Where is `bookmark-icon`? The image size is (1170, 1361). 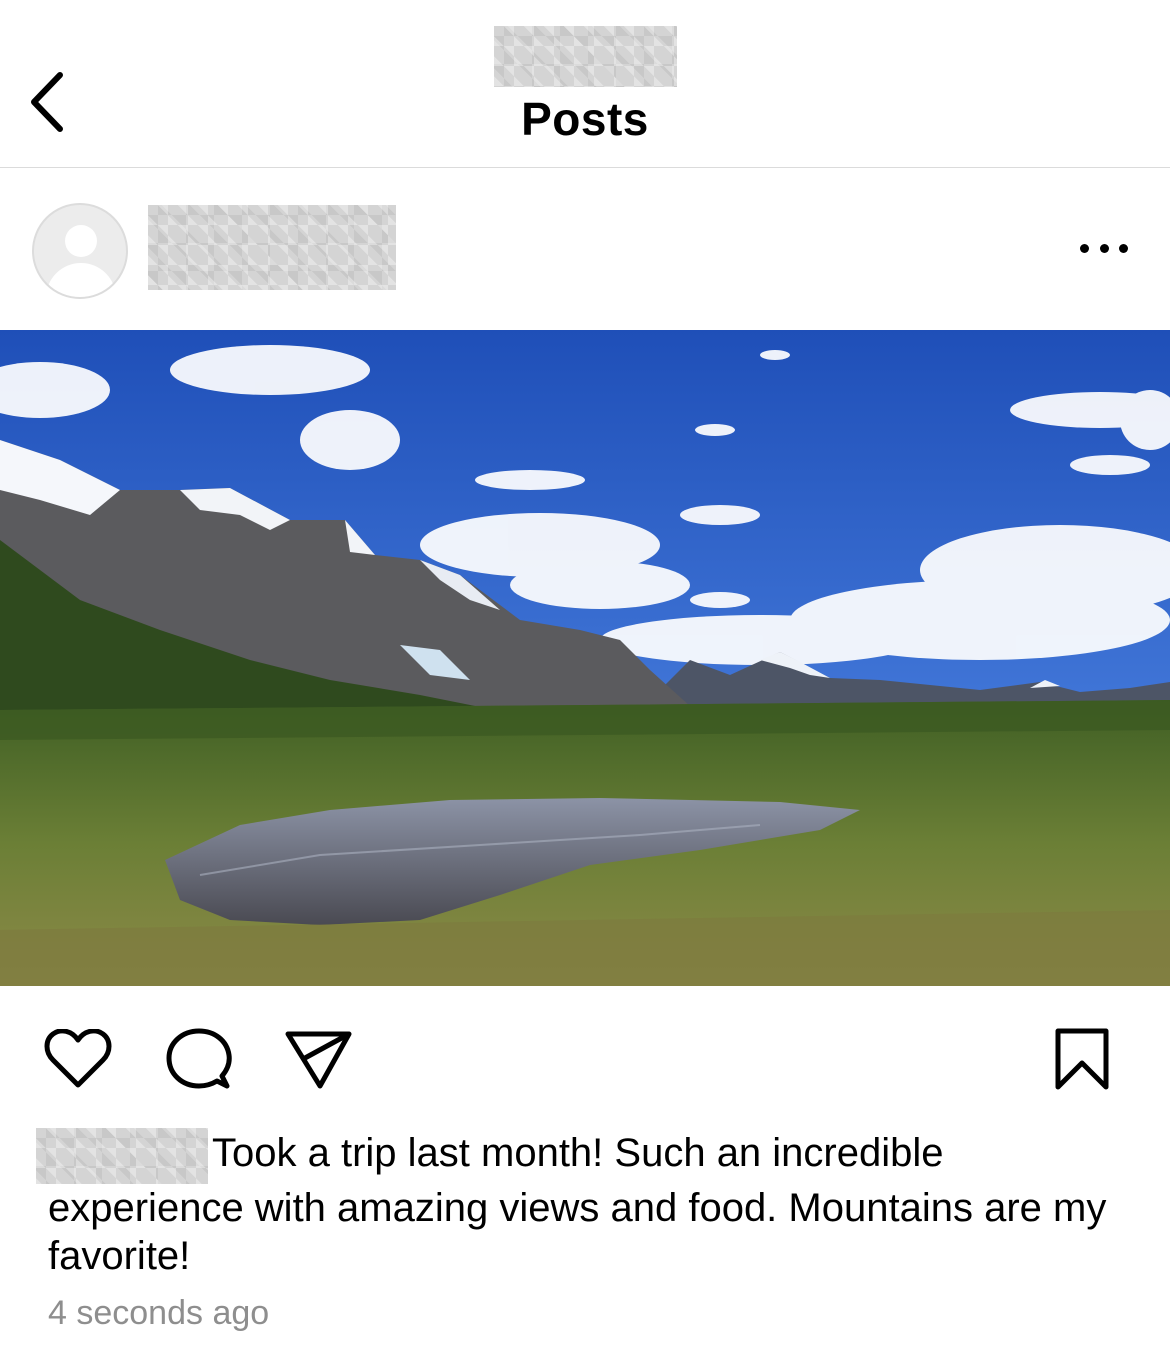 bookmark-icon is located at coordinates (1082, 1059).